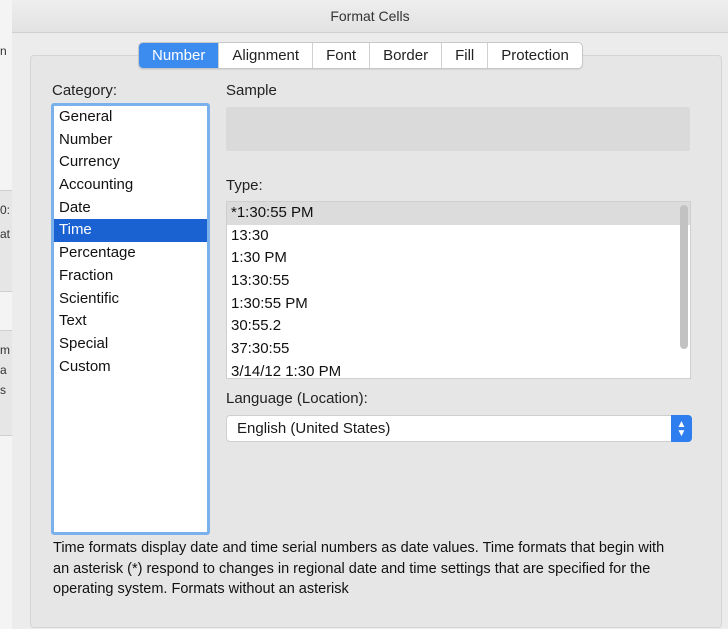  I want to click on category-item-percentage: Percentage, so click(130, 253).